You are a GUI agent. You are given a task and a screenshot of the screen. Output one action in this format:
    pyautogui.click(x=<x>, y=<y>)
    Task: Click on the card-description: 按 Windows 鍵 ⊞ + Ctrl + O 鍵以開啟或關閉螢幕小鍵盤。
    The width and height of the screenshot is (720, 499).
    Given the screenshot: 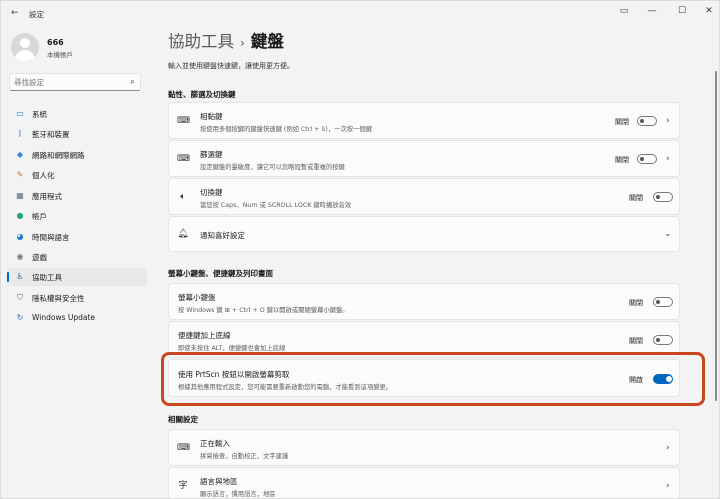 What is the action you would take?
    pyautogui.click(x=263, y=310)
    